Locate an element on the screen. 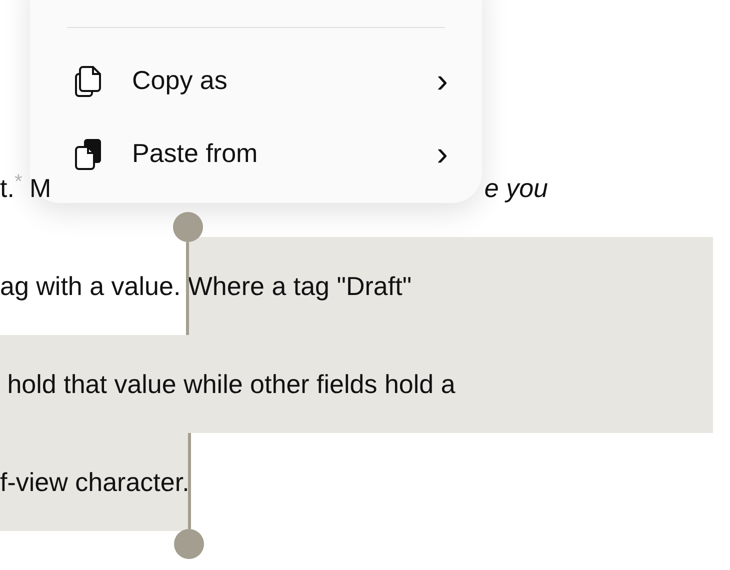 This screenshot has width=730, height=570. text-line: e you is located at coordinates (516, 188).